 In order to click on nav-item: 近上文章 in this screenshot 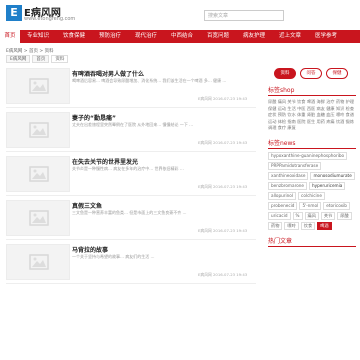, I will do `click(290, 36)`.